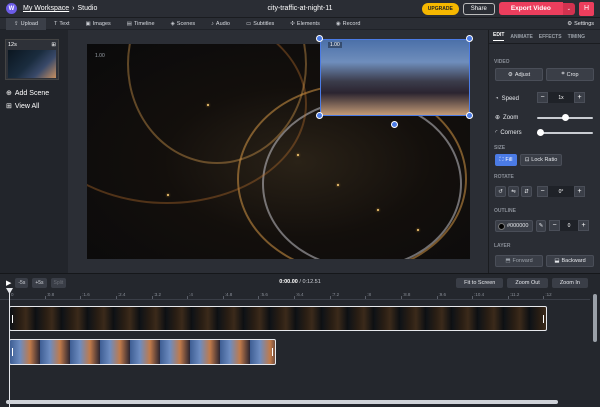 The image size is (600, 407). What do you see at coordinates (58, 282) in the screenshot?
I see `split-button: Split` at bounding box center [58, 282].